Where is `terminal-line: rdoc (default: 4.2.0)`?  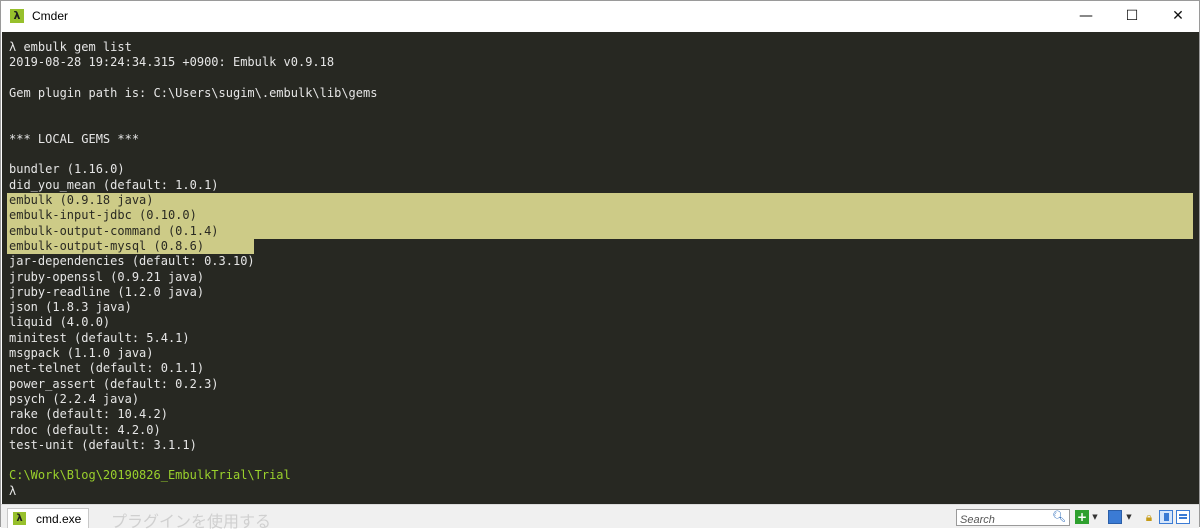 terminal-line: rdoc (default: 4.2.0) is located at coordinates (85, 429).